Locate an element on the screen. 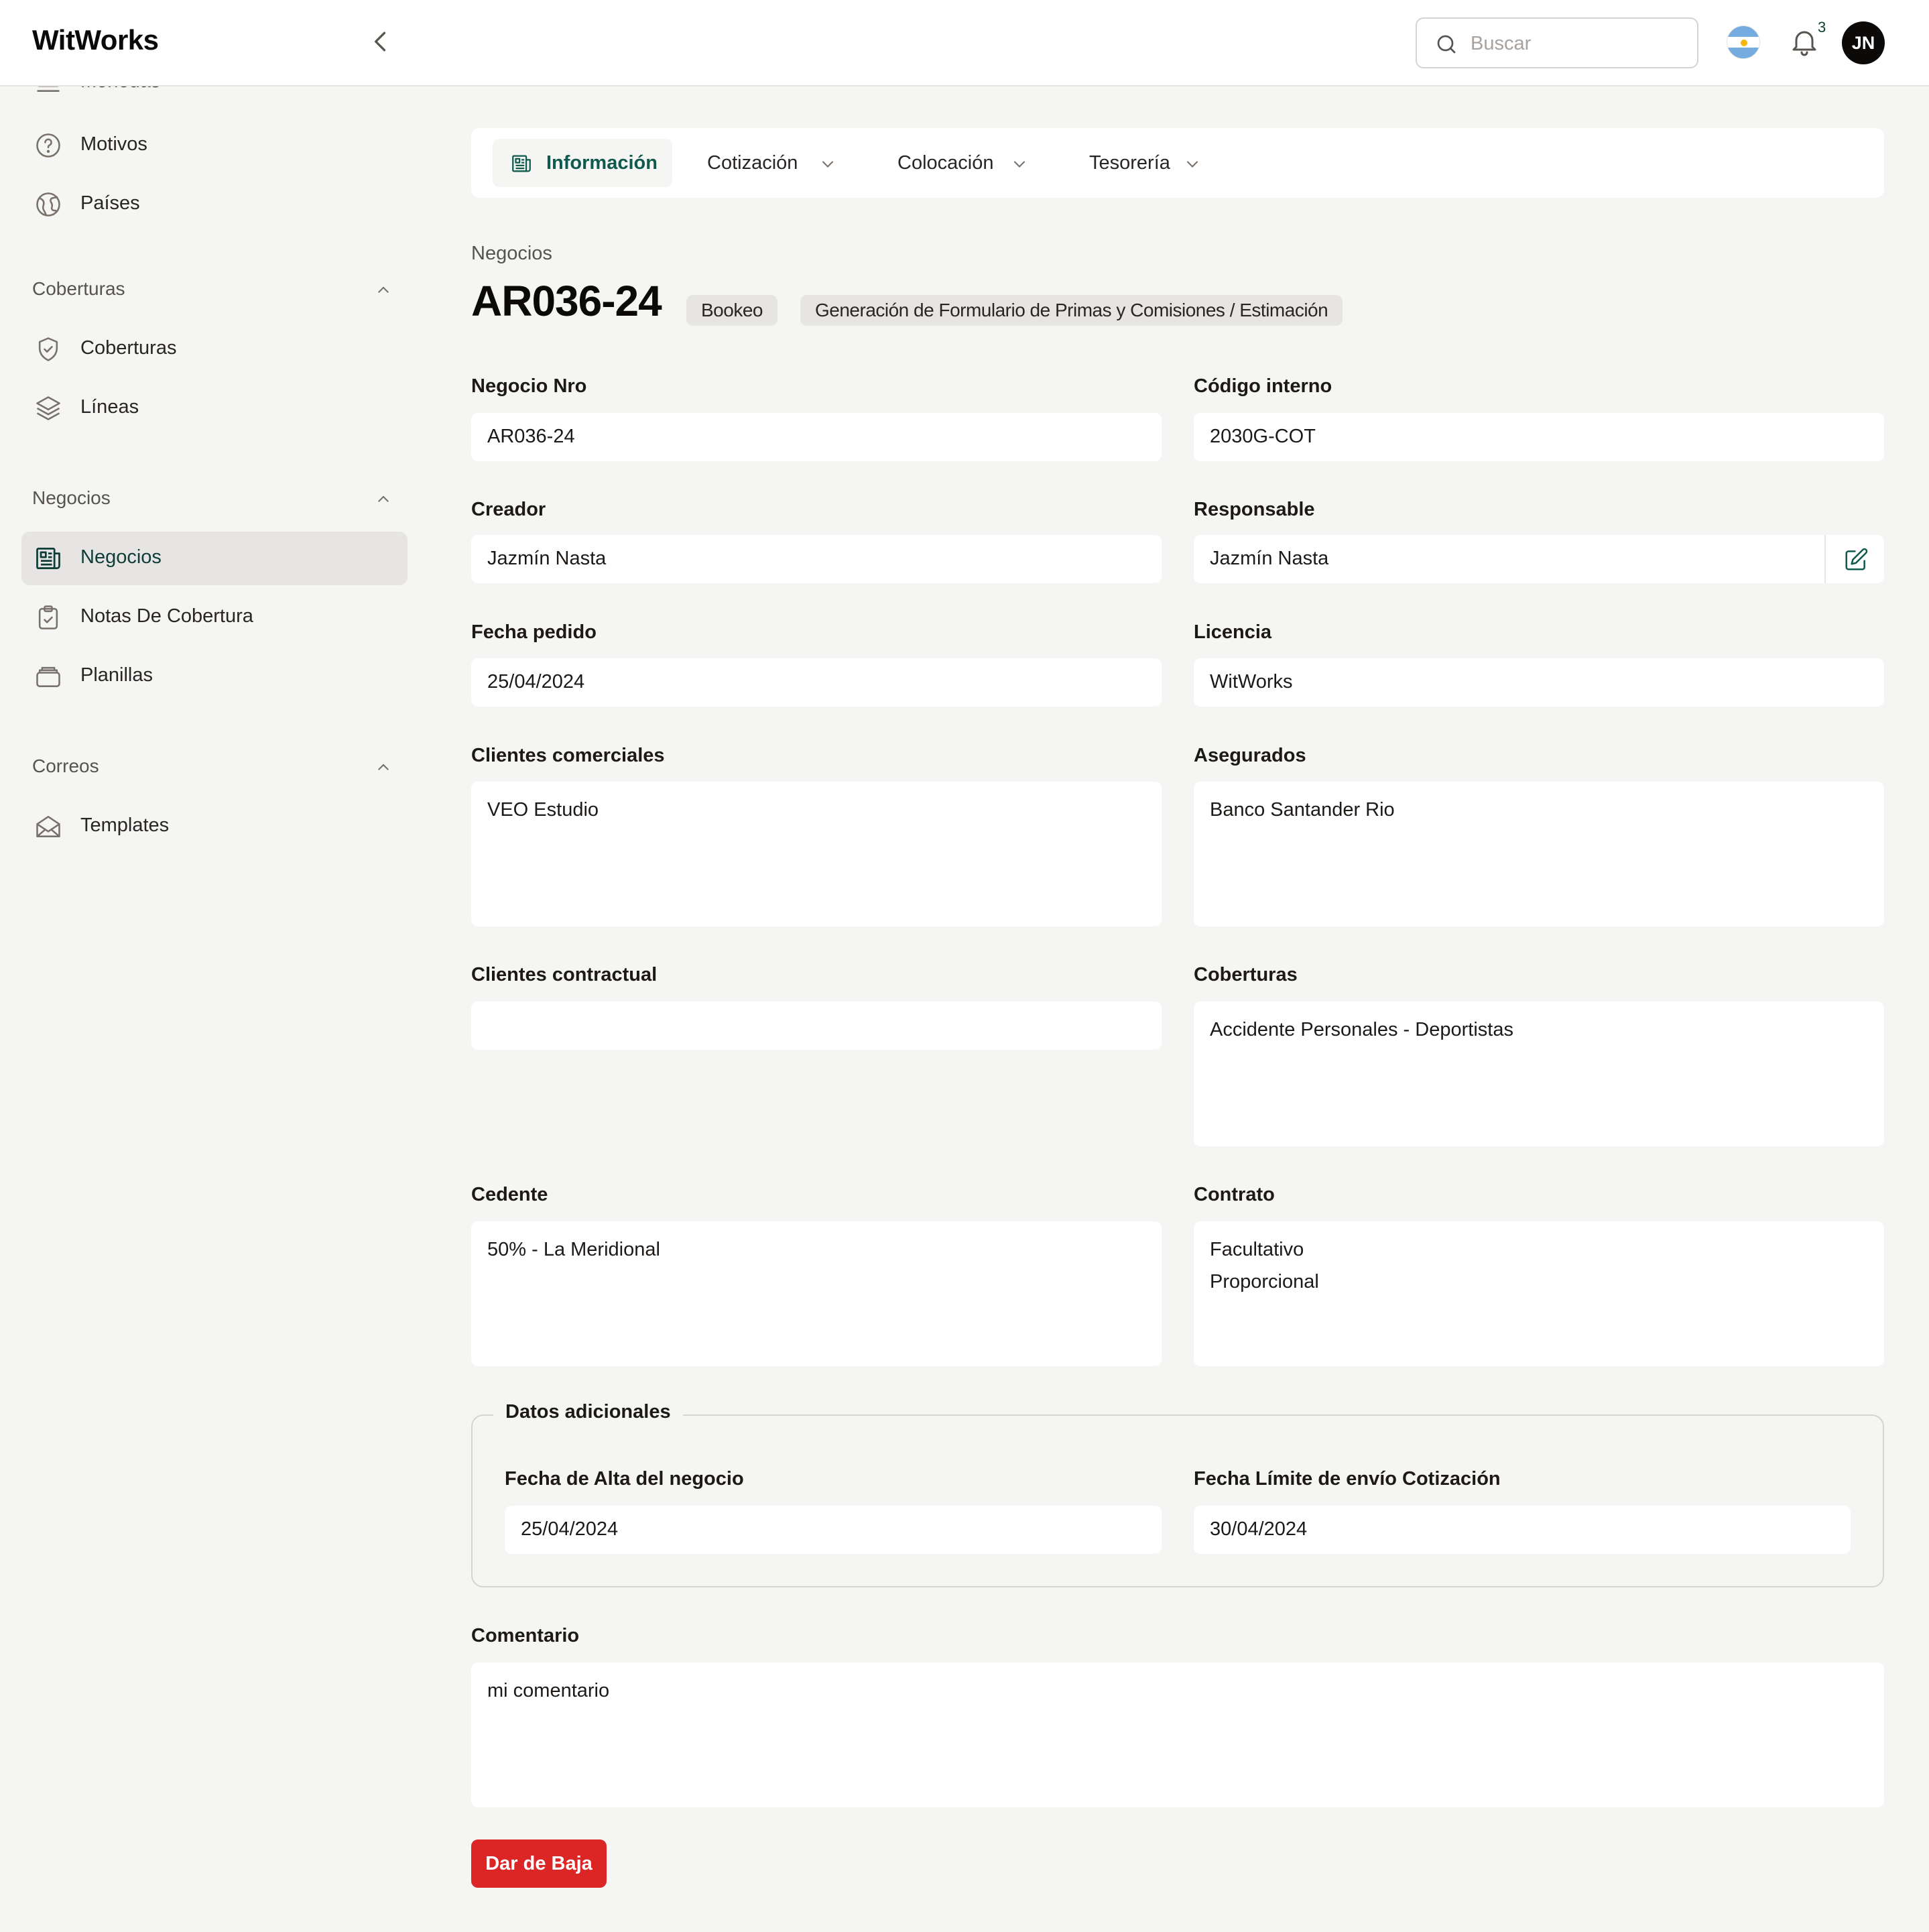 The image size is (1929, 1932). bell-icon is located at coordinates (1804, 41).